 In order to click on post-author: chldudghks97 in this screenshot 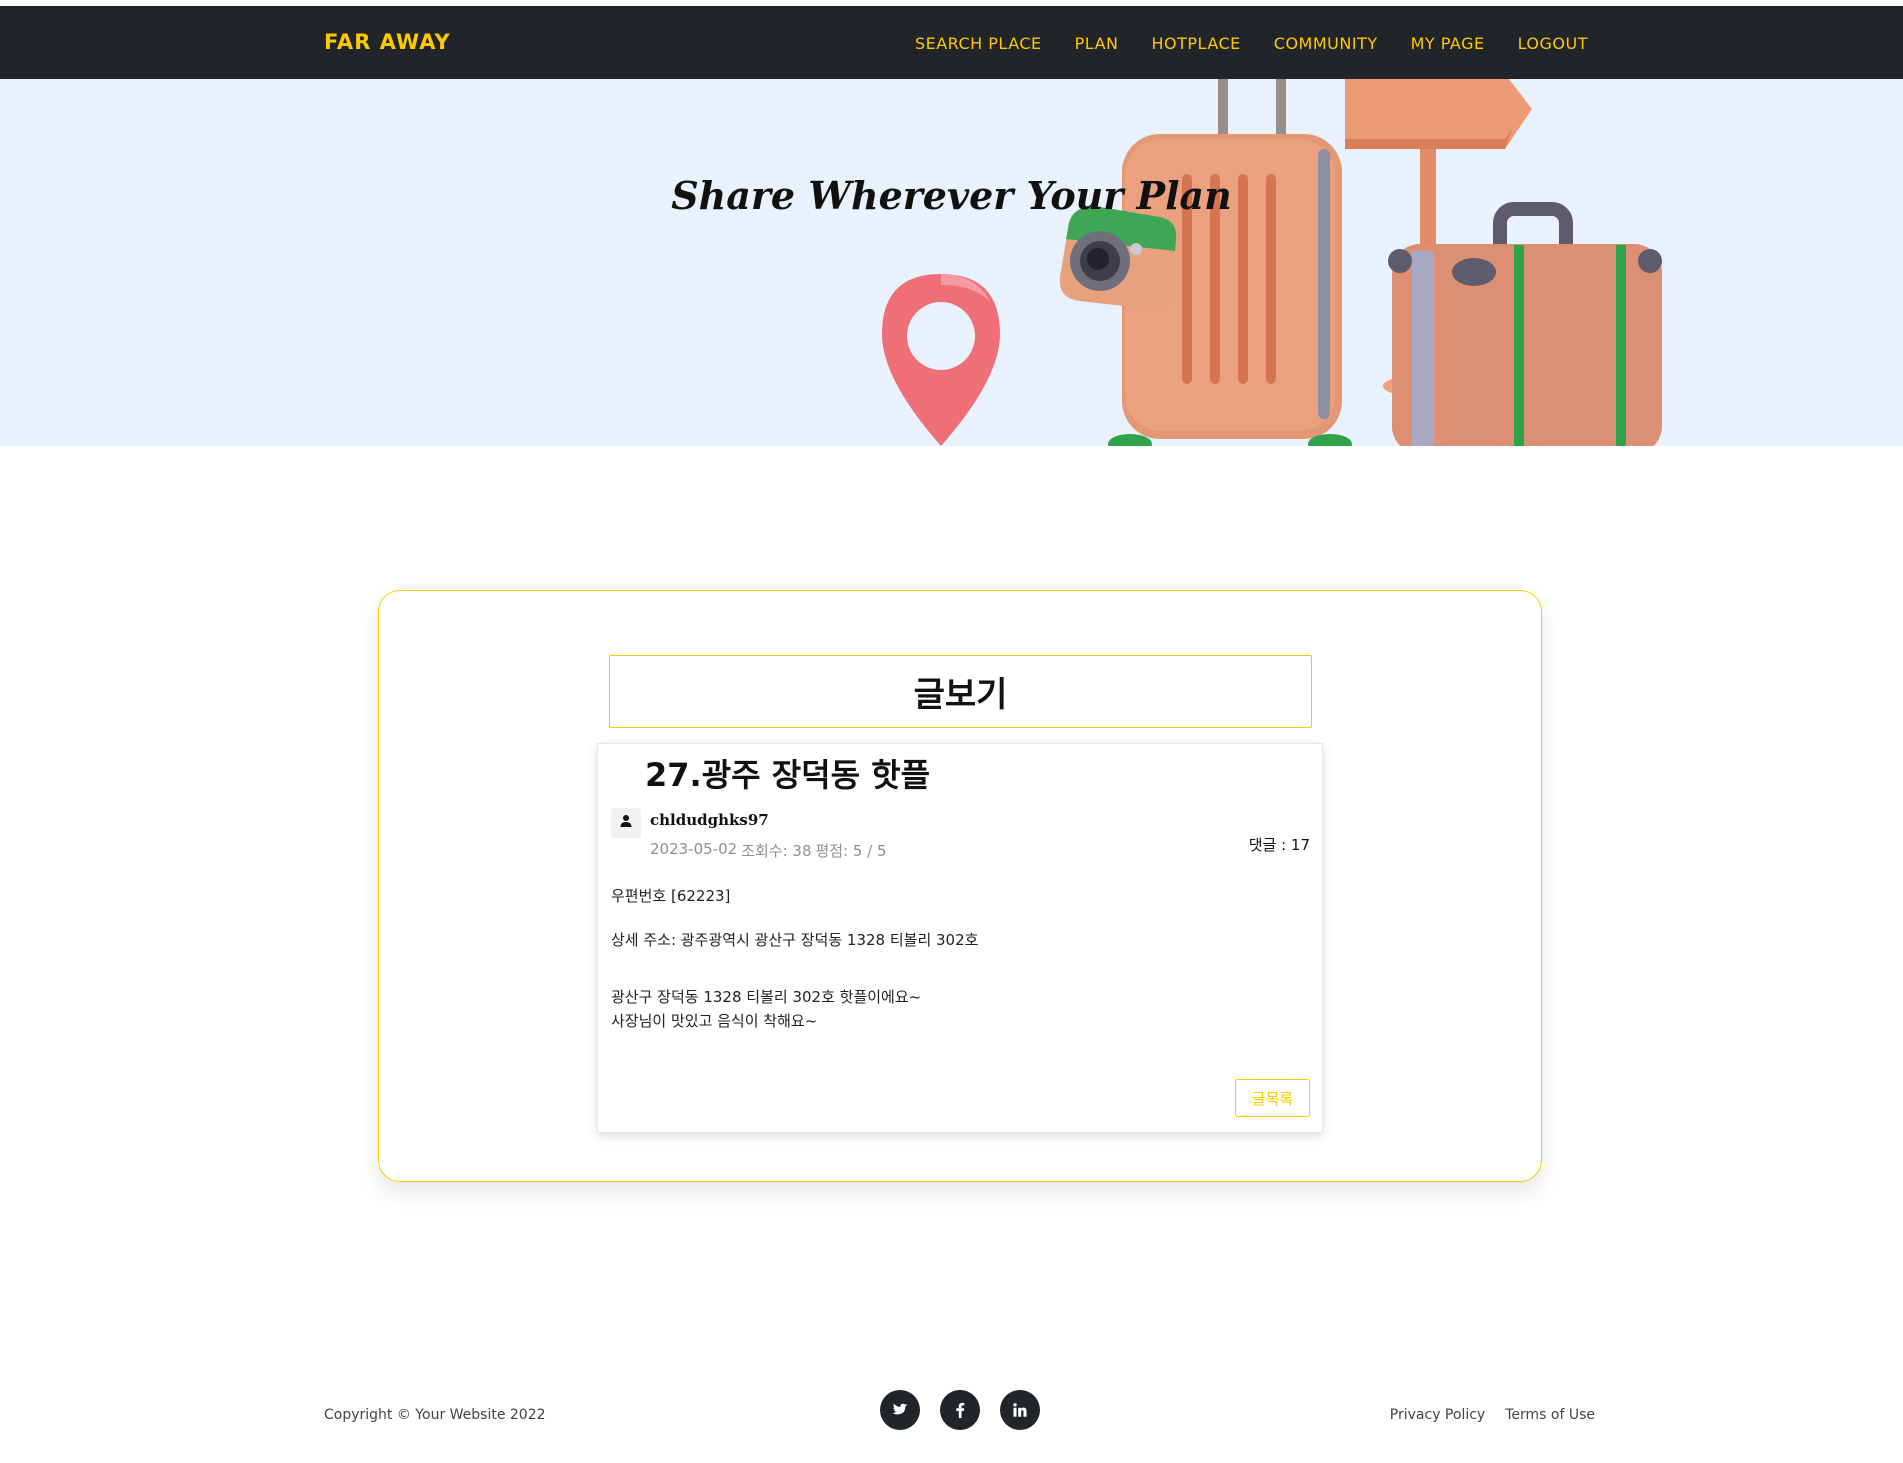, I will do `click(709, 820)`.